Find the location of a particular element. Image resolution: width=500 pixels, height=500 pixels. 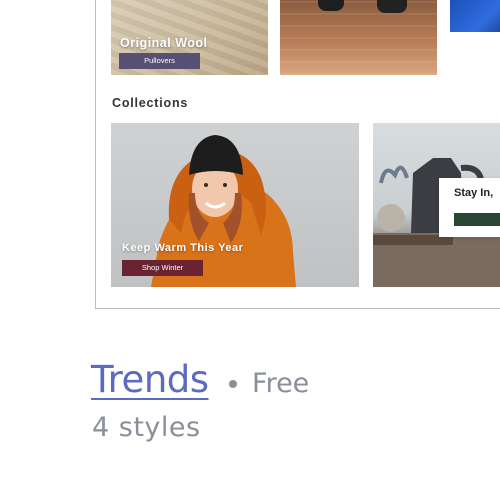

shop-winter-button: Shop Winter is located at coordinates (162, 268).